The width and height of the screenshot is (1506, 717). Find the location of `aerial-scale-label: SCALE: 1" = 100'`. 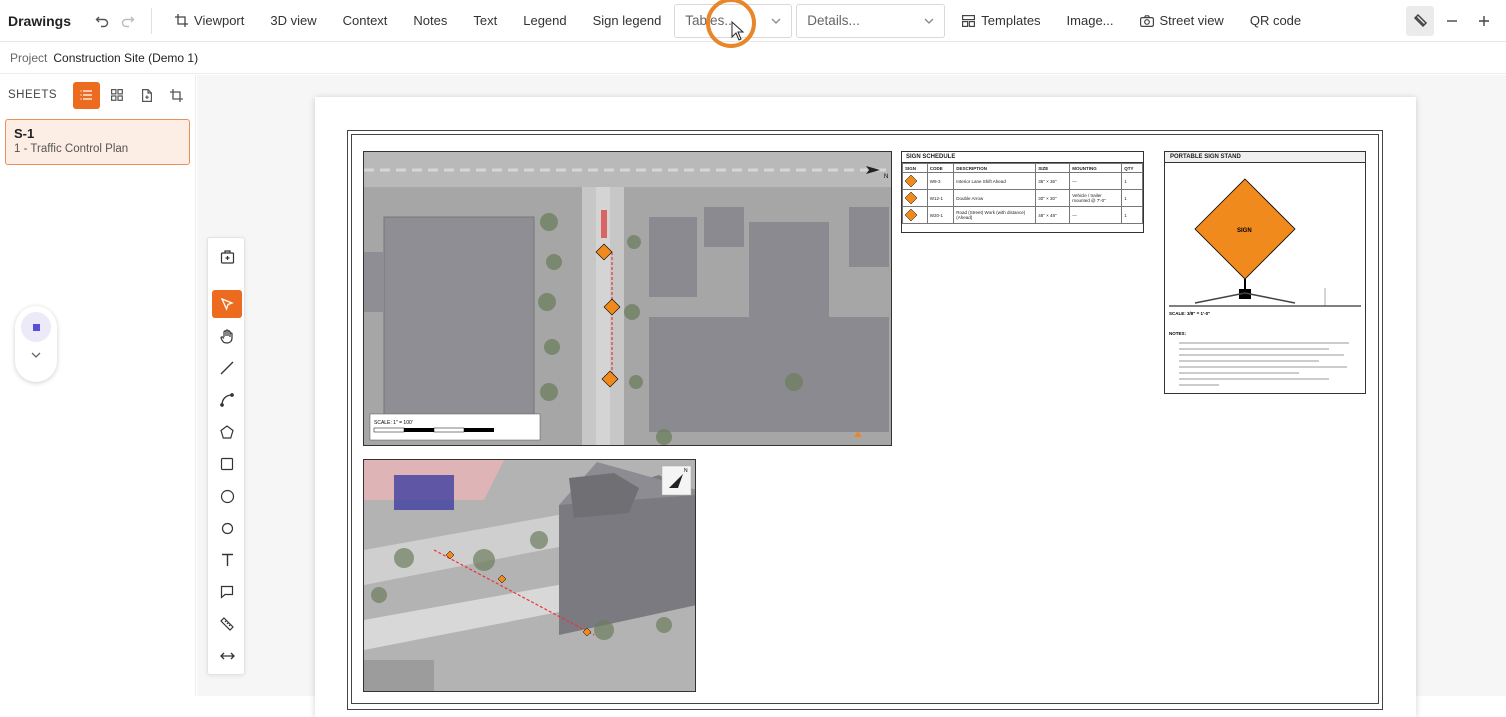

aerial-scale-label: SCALE: 1" = 100' is located at coordinates (393, 423).